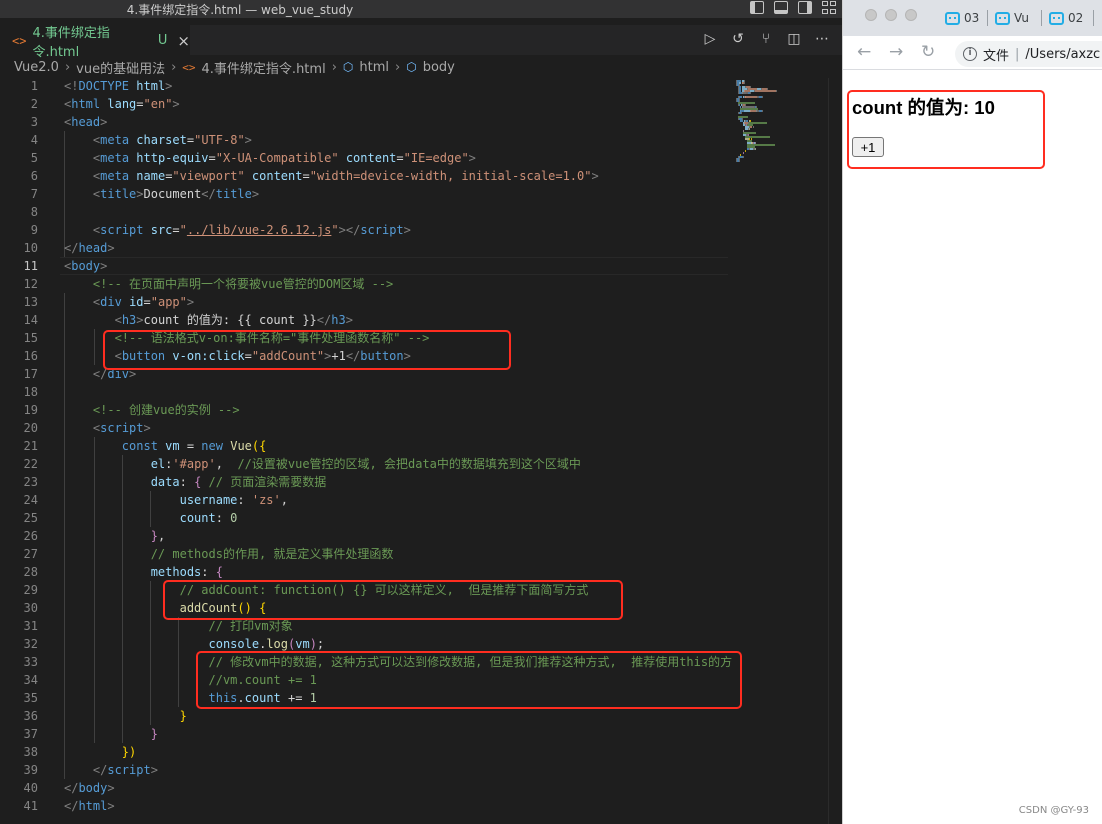 The height and width of the screenshot is (824, 1102). I want to click on code-line: 38 }), so click(364, 752).